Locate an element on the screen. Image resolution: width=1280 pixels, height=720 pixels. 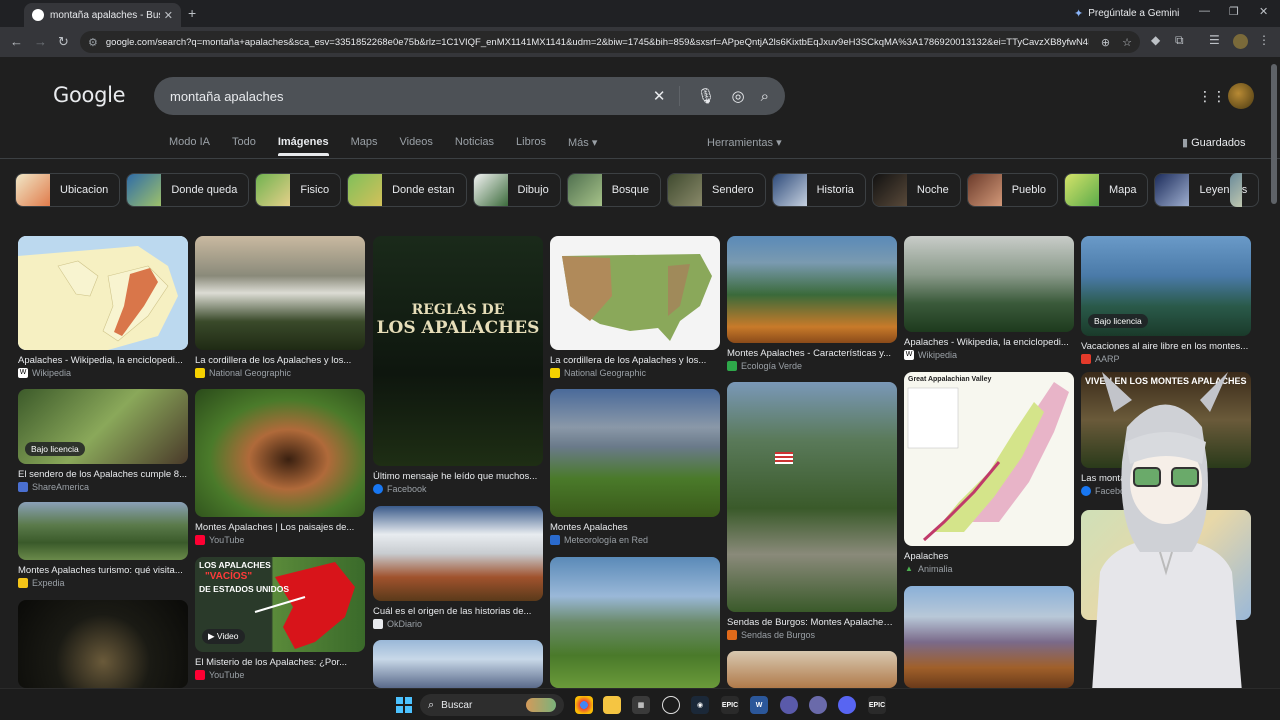
chip-sendero: Sendero is located at coordinates (716, 190).